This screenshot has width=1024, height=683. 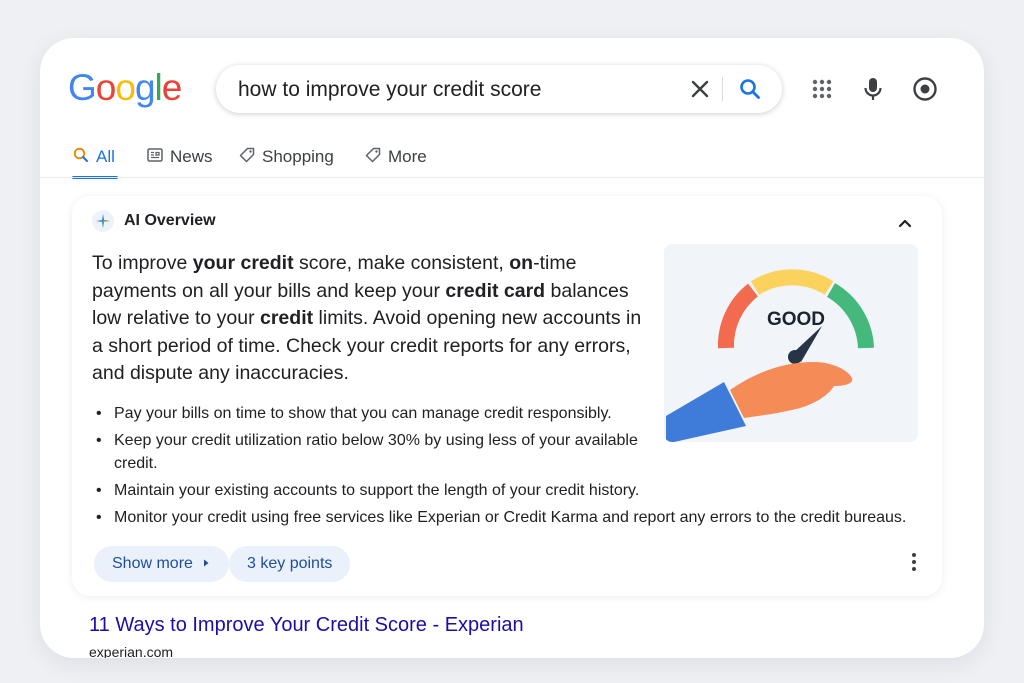 What do you see at coordinates (131, 651) in the screenshot?
I see `result-url: experian.com` at bounding box center [131, 651].